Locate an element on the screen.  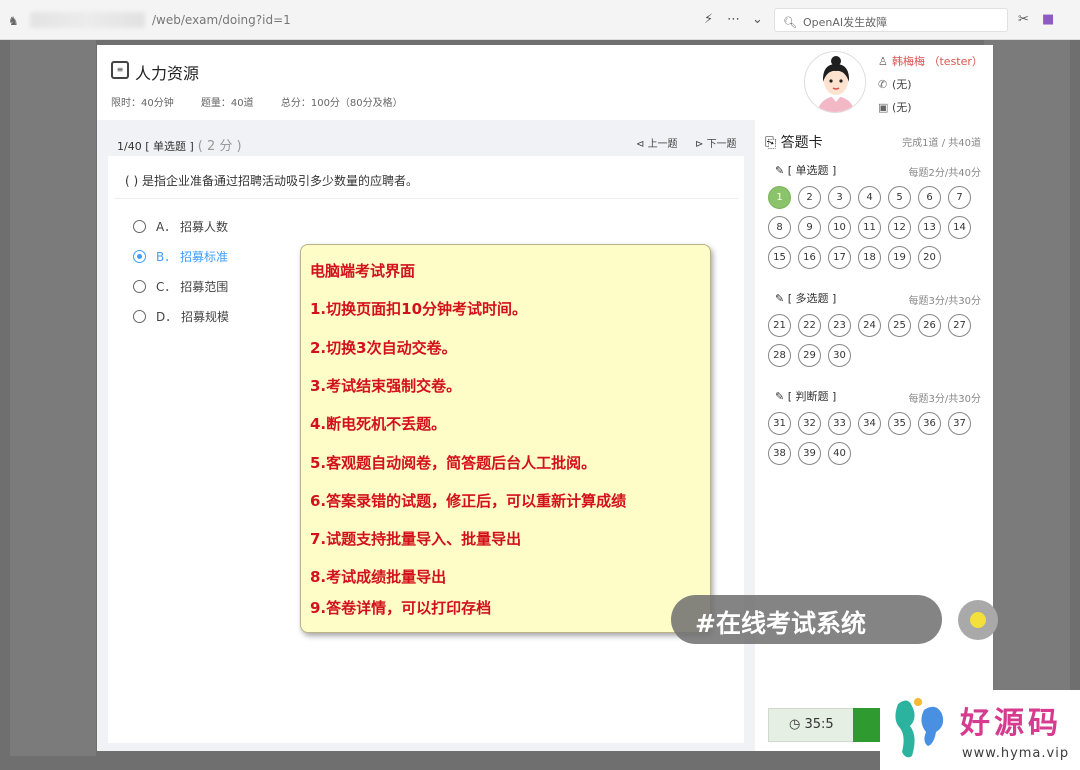
phone-row: ✆ (无) is located at coordinates (930, 84).